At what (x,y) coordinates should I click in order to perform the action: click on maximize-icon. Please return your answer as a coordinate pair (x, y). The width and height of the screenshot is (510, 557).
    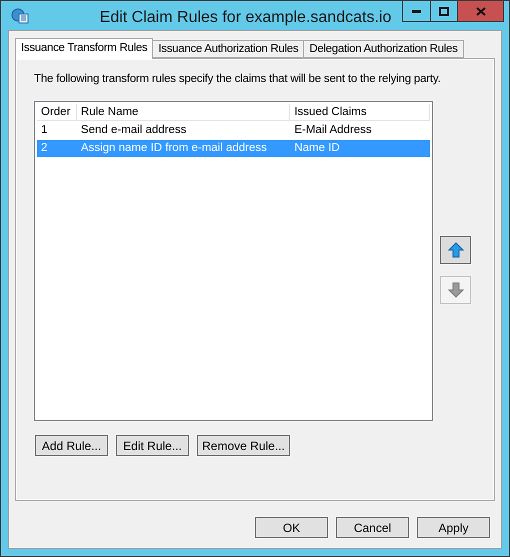
    Looking at the image, I should click on (444, 11).